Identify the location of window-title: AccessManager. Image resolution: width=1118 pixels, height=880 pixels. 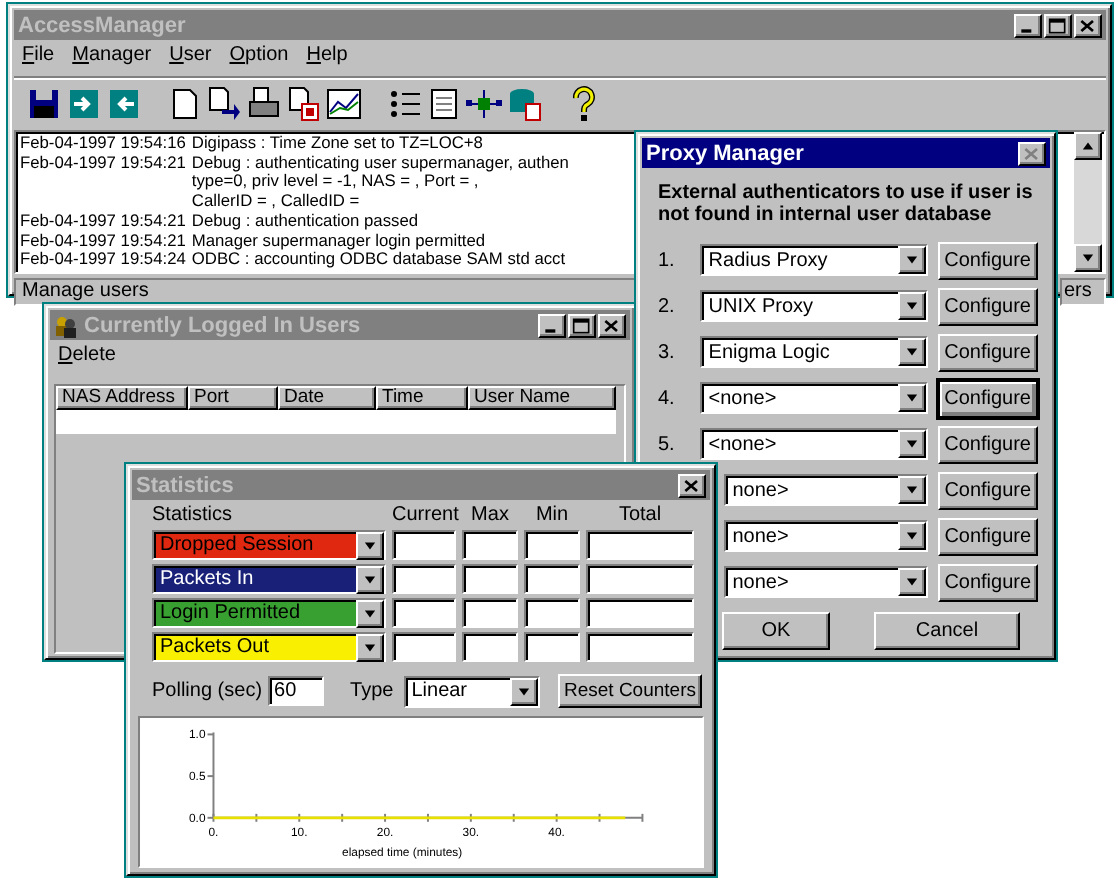
(103, 25).